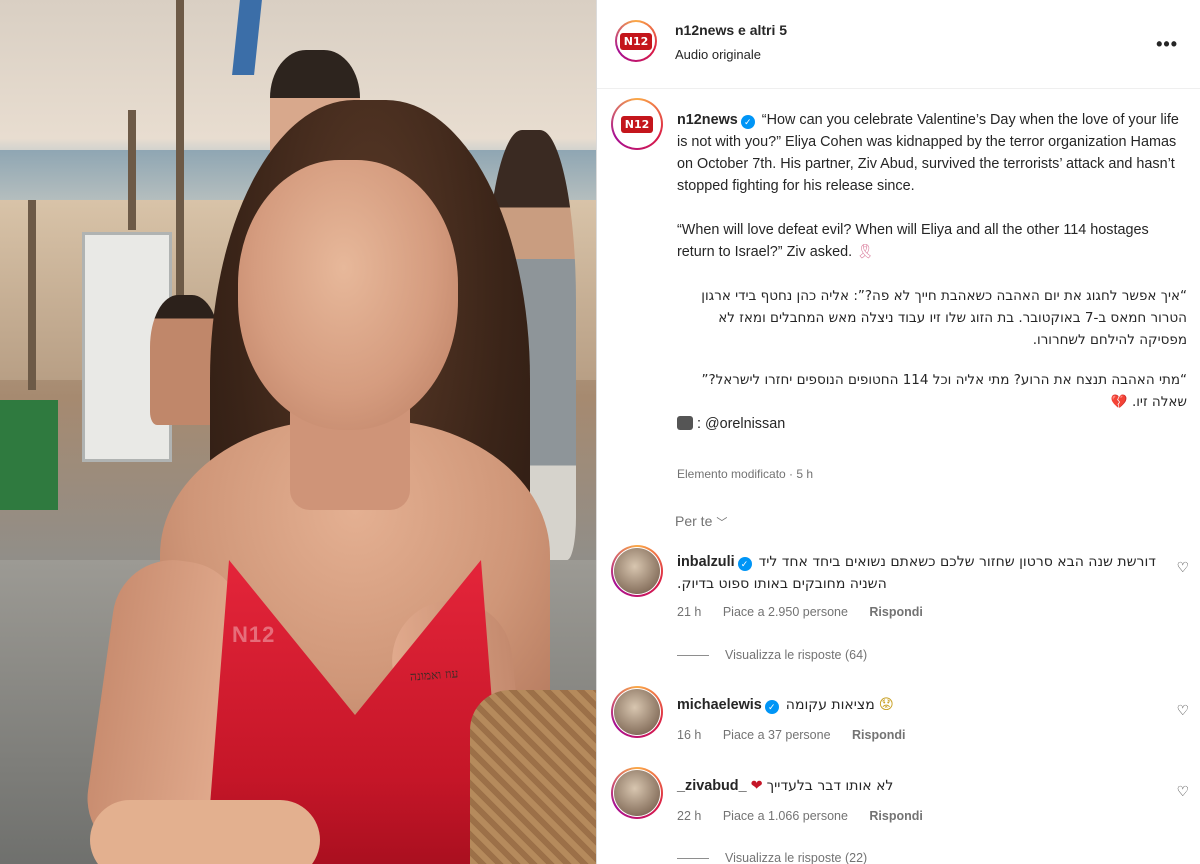 The image size is (1200, 864). I want to click on view-replies-label: Visualizza le risposte (64), so click(796, 655).